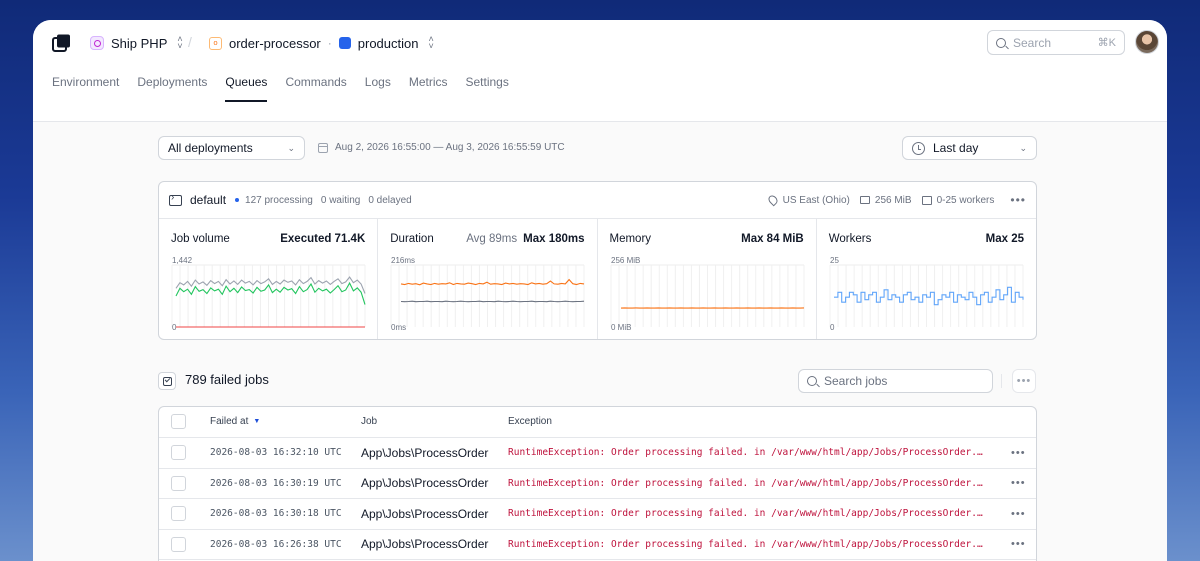 This screenshot has width=1200, height=561. I want to click on deployment-filter: All deployments ⌄, so click(231, 148).